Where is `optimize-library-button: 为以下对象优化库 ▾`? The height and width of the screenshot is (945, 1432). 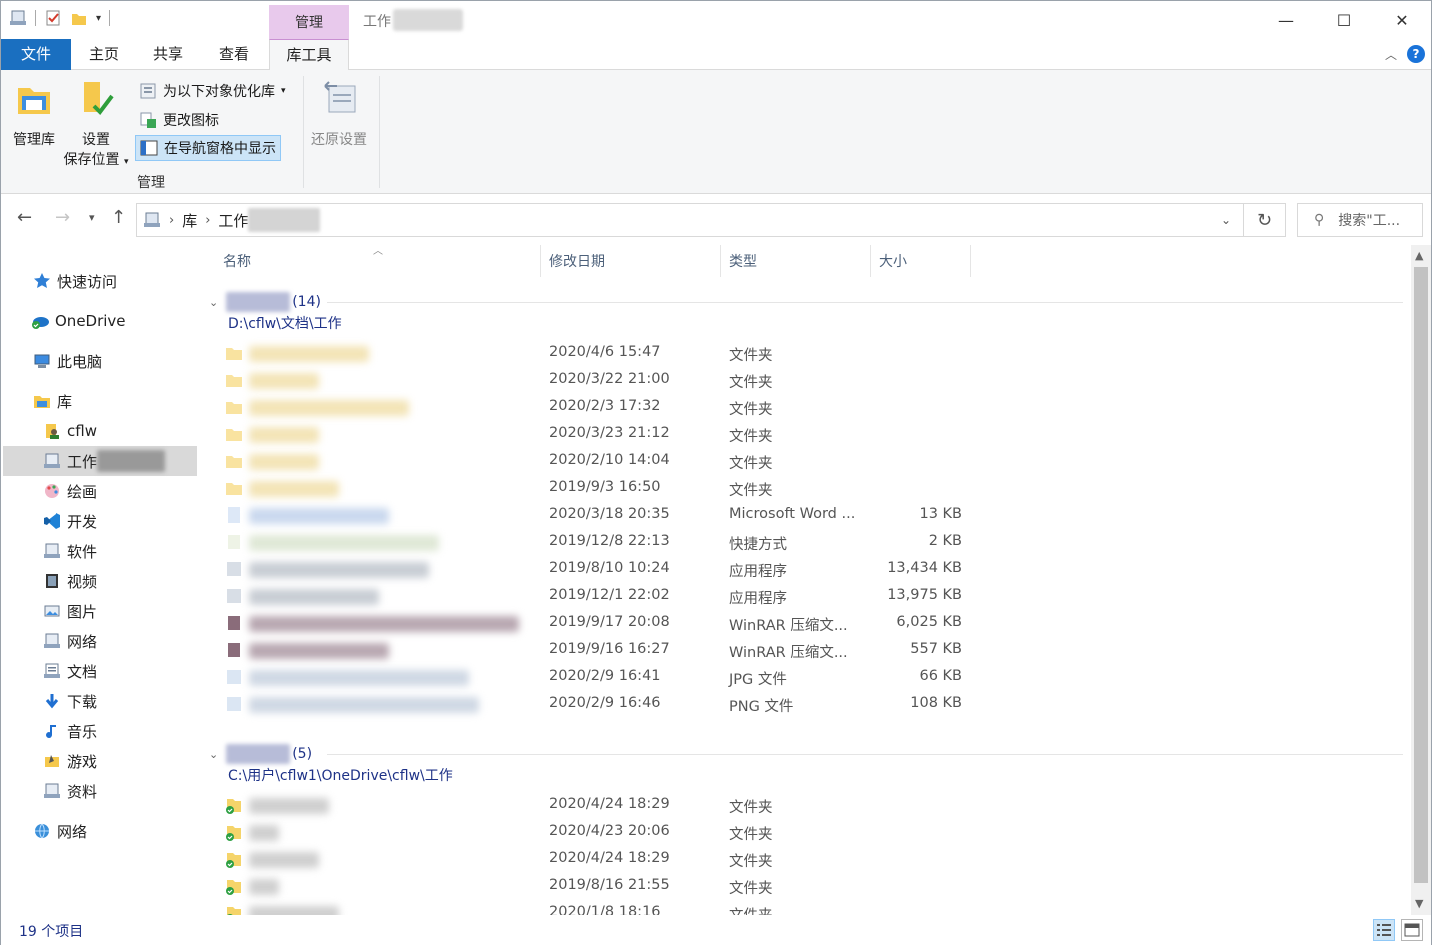
optimize-library-button: 为以下对象优化库 ▾ is located at coordinates (212, 91).